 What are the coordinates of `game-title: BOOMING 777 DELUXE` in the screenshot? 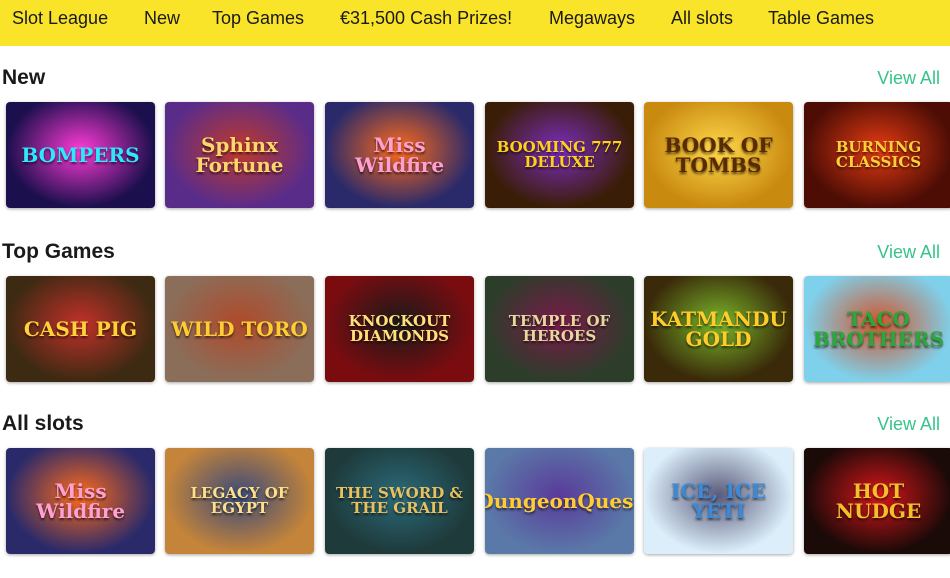 It's located at (559, 154).